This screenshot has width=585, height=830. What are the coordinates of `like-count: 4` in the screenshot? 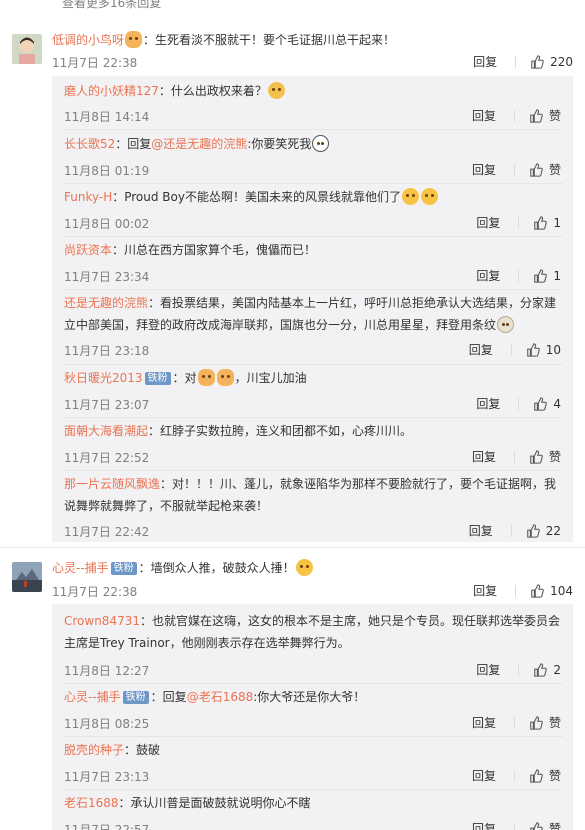 It's located at (557, 403).